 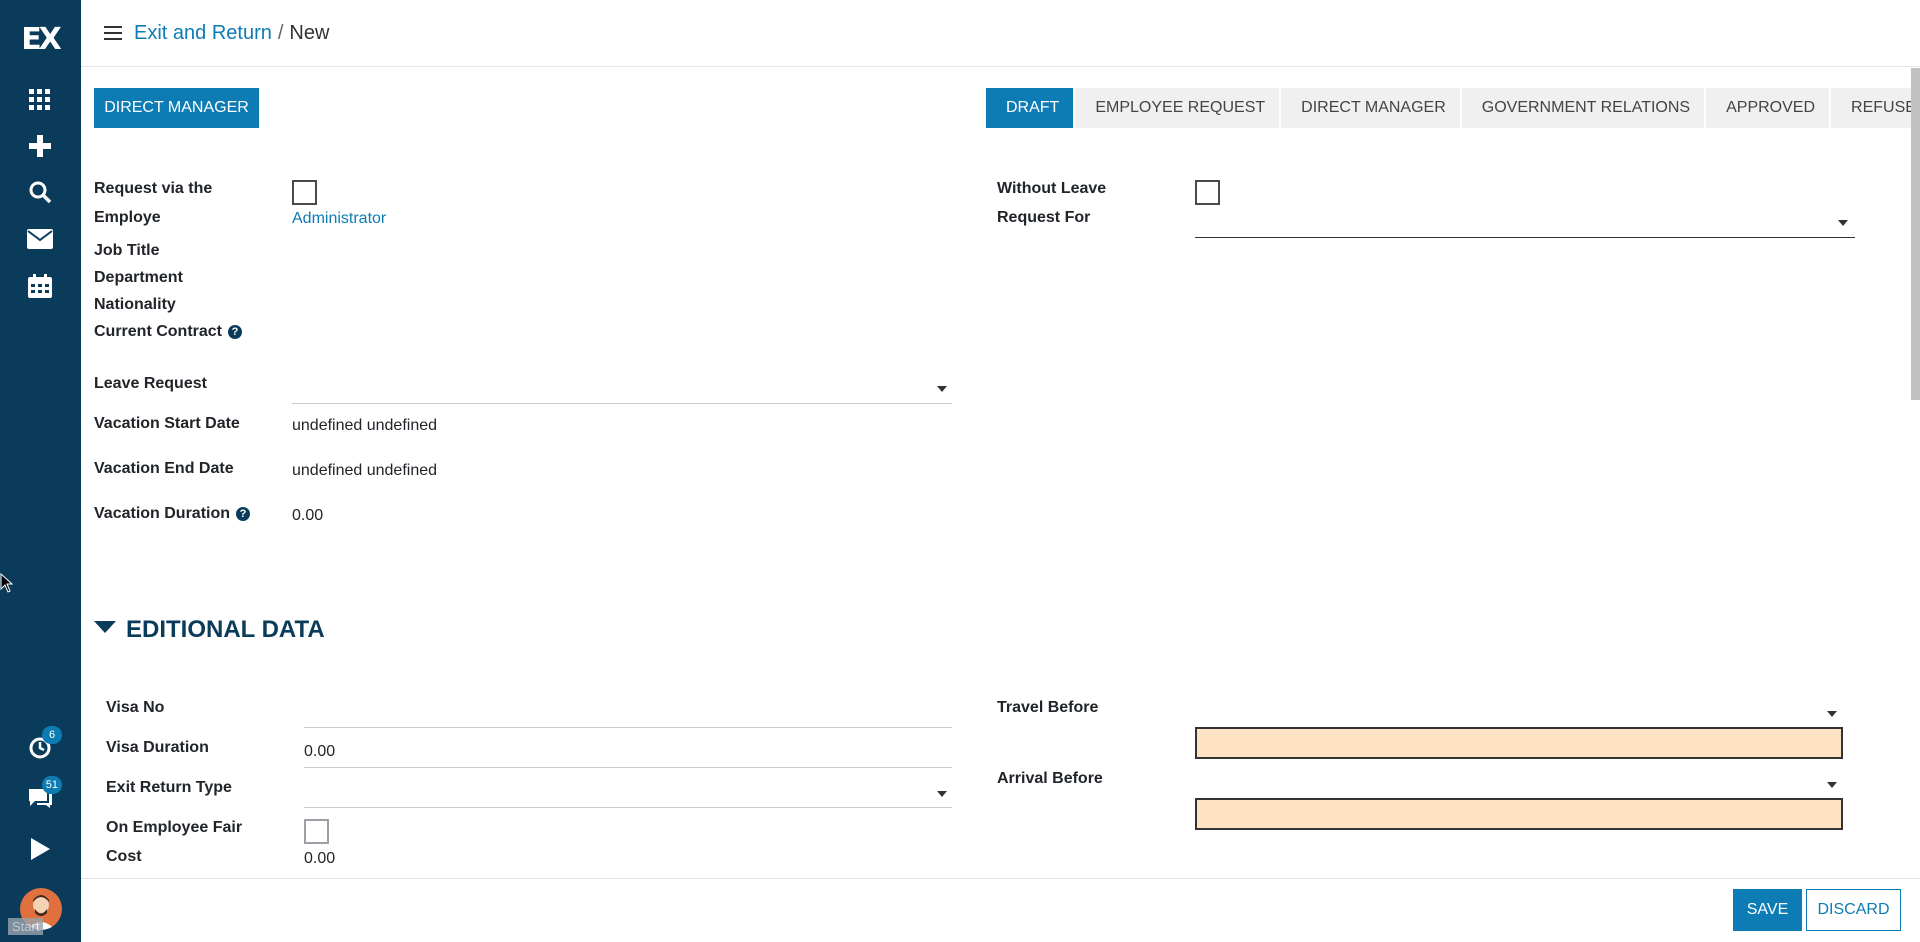 I want to click on form-footer, so click(x=1000, y=910).